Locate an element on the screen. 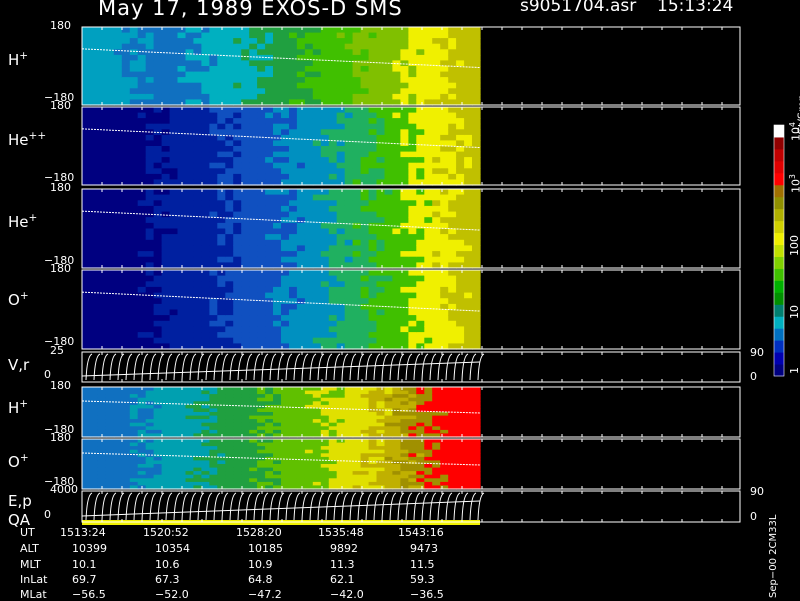  panel-label-5-superscript: + is located at coordinates (23, 404).